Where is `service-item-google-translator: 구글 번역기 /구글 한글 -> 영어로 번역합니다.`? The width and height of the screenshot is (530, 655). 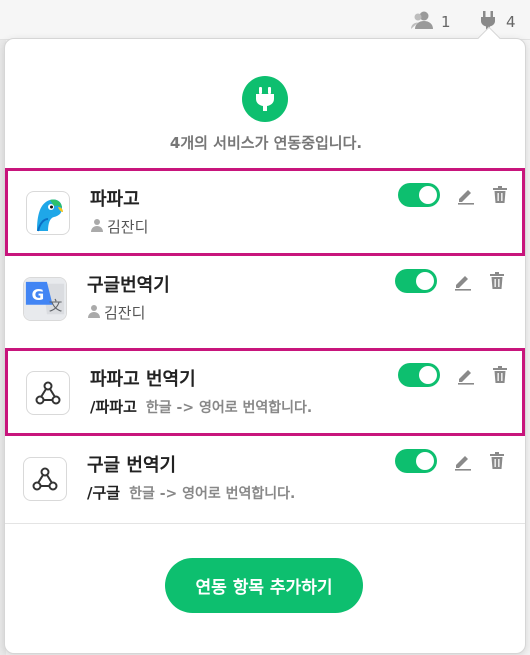
service-item-google-translator: 구글 번역기 /구글 한글 -> 영어로 번역합니다. is located at coordinates (265, 481).